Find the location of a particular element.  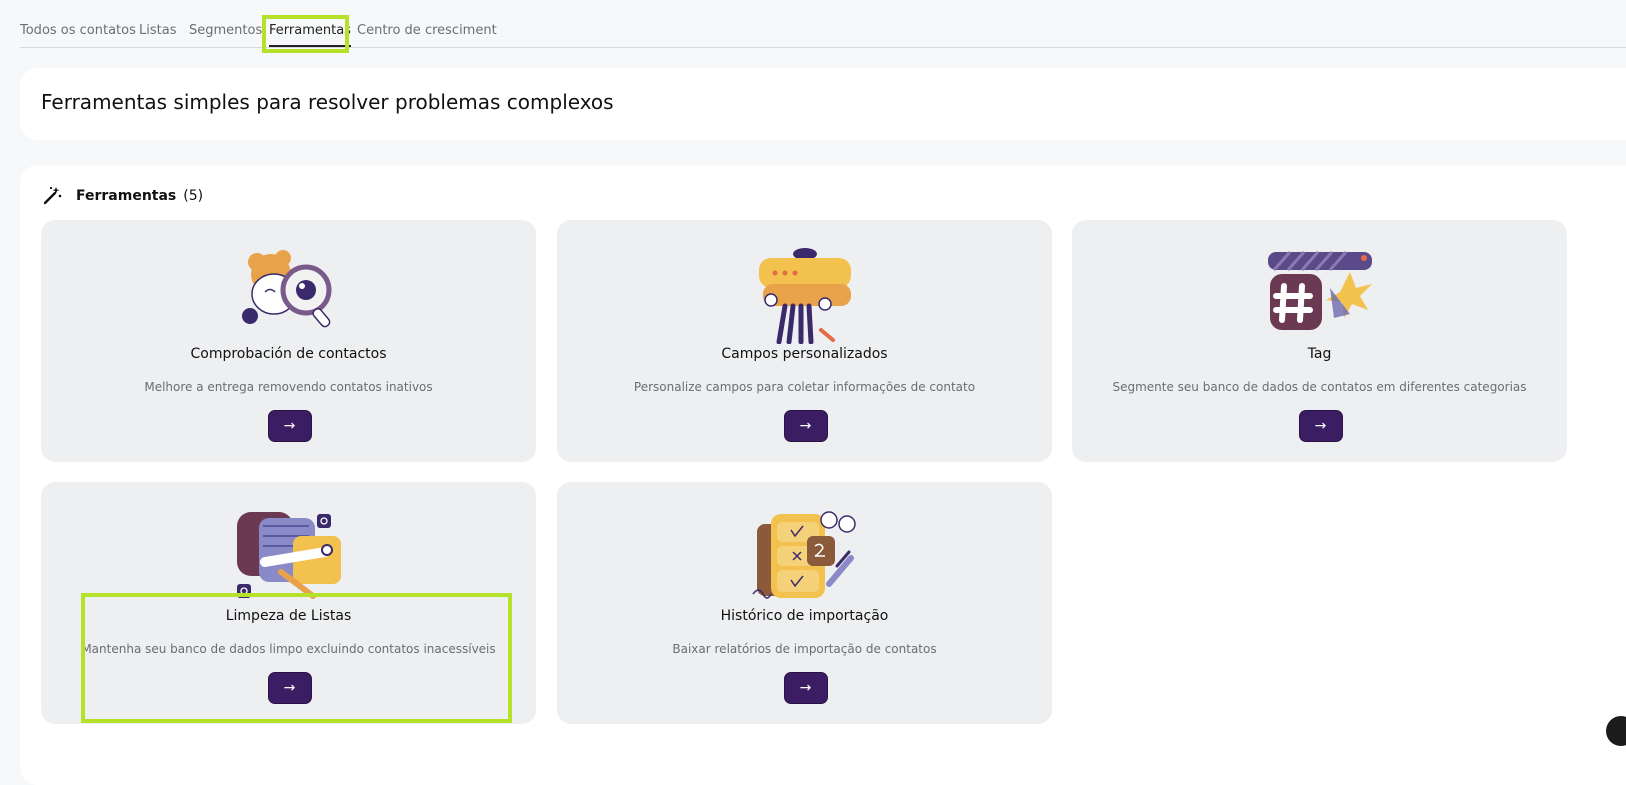

magic-wand-icon is located at coordinates (52, 195).